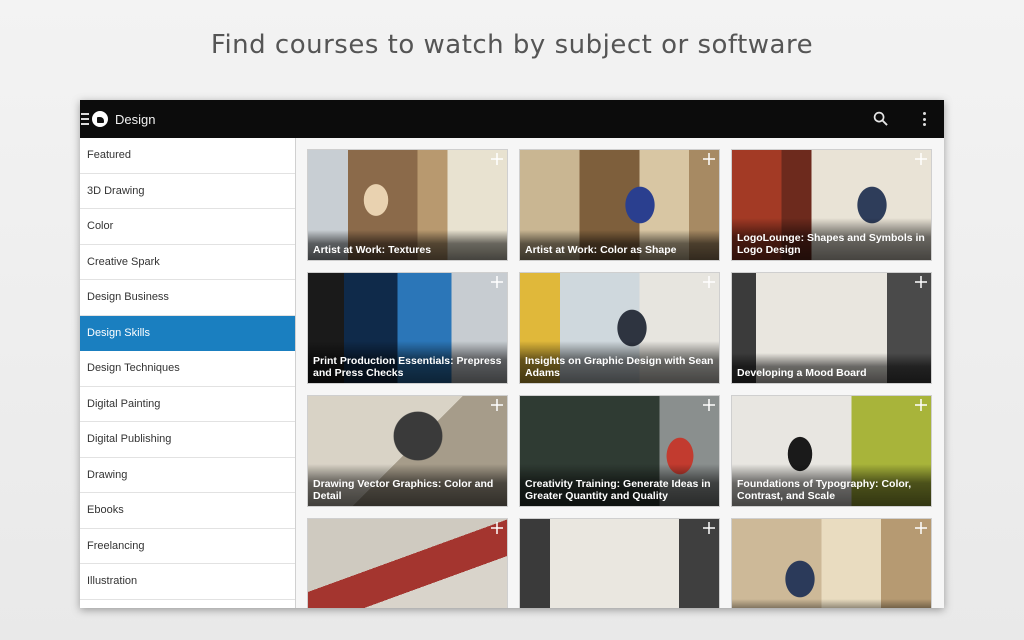  Describe the element at coordinates (187, 475) in the screenshot. I see `sidebar-item: Drawing` at that location.